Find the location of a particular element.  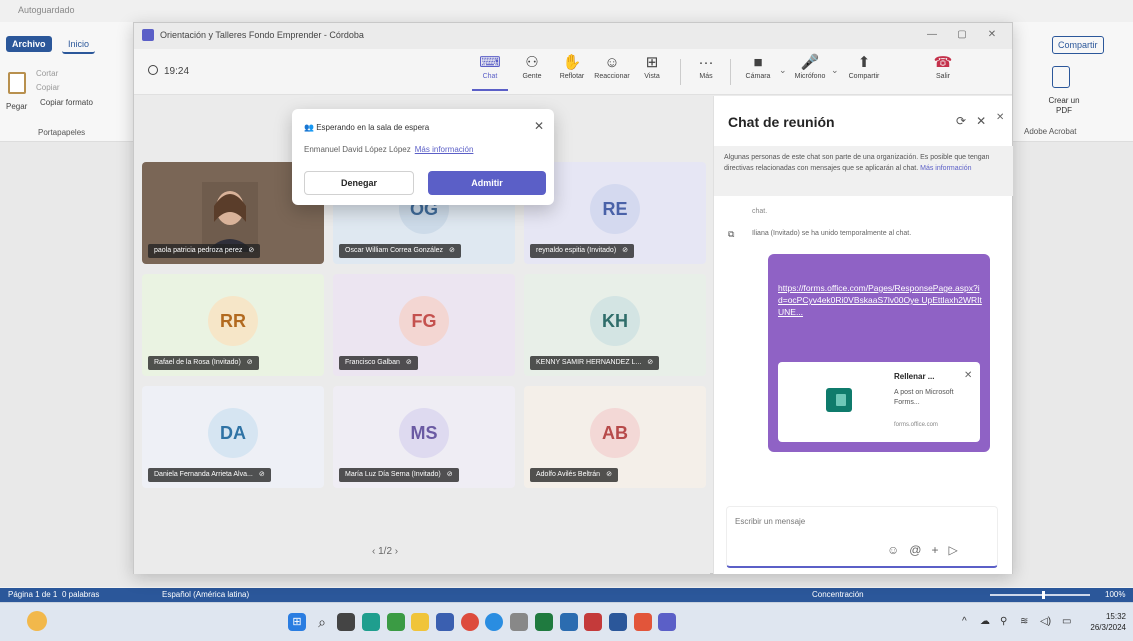

more-icon: ··· is located at coordinates (706, 62).